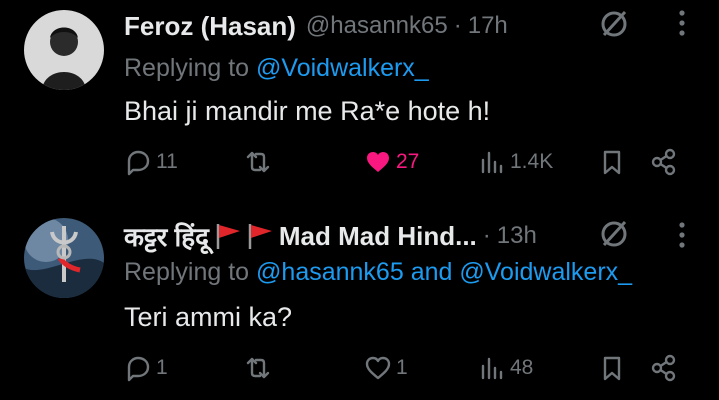  What do you see at coordinates (431, 272) in the screenshot?
I see `mention-joiner: and` at bounding box center [431, 272].